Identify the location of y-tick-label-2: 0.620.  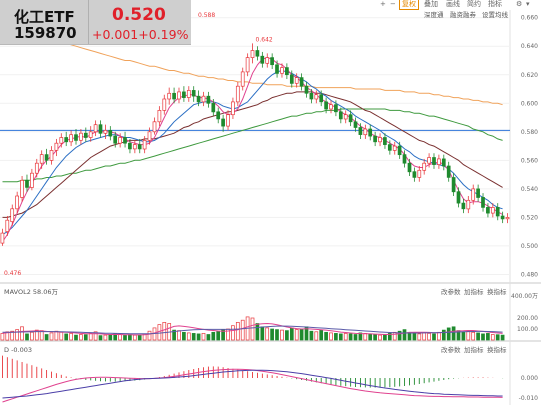
(529, 75).